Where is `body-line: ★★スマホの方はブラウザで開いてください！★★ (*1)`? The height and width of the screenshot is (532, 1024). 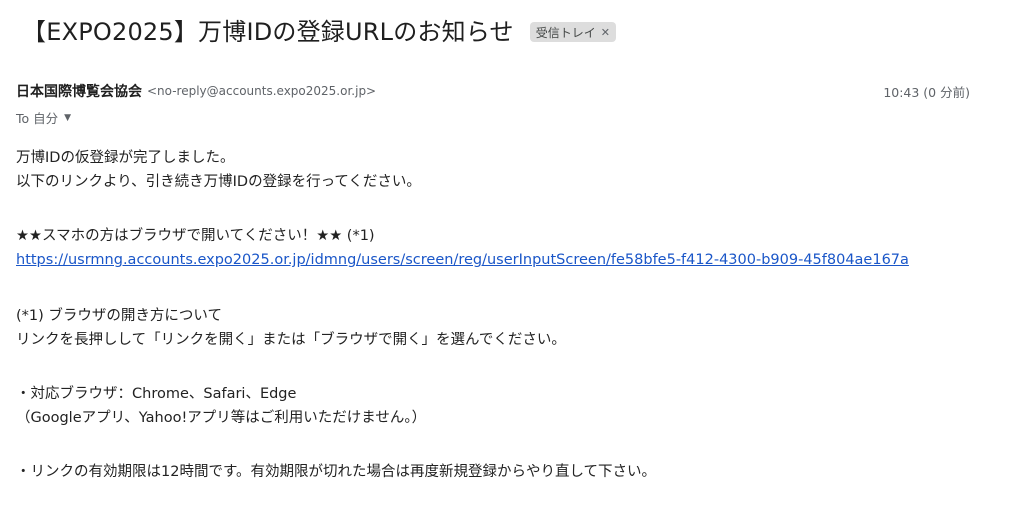 body-line: ★★スマホの方はブラウザで開いてください！★★ (*1) is located at coordinates (195, 236).